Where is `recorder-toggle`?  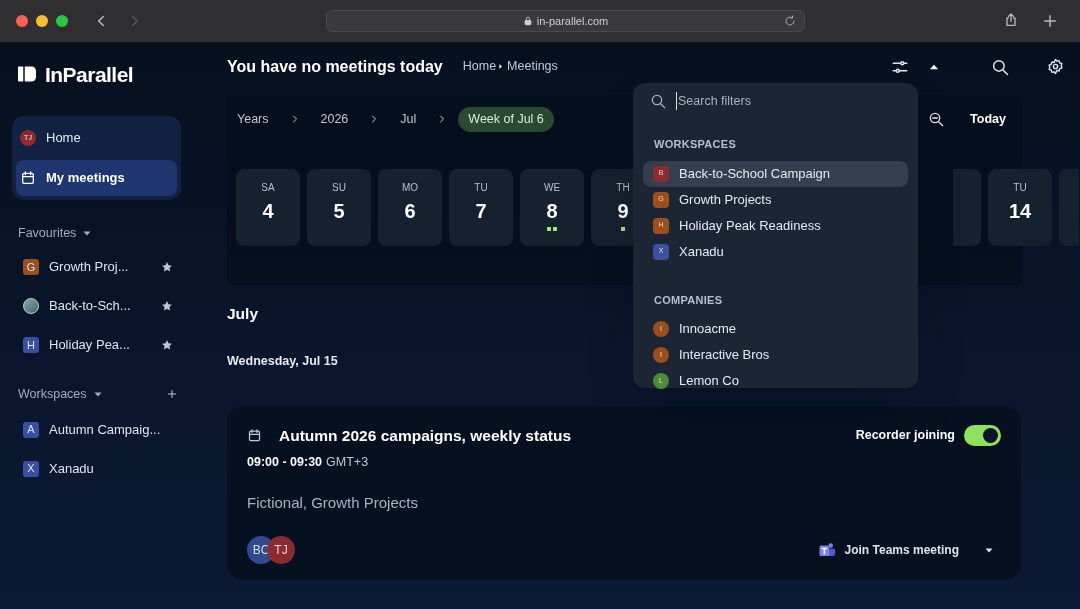
recorder-toggle is located at coordinates (982, 436).